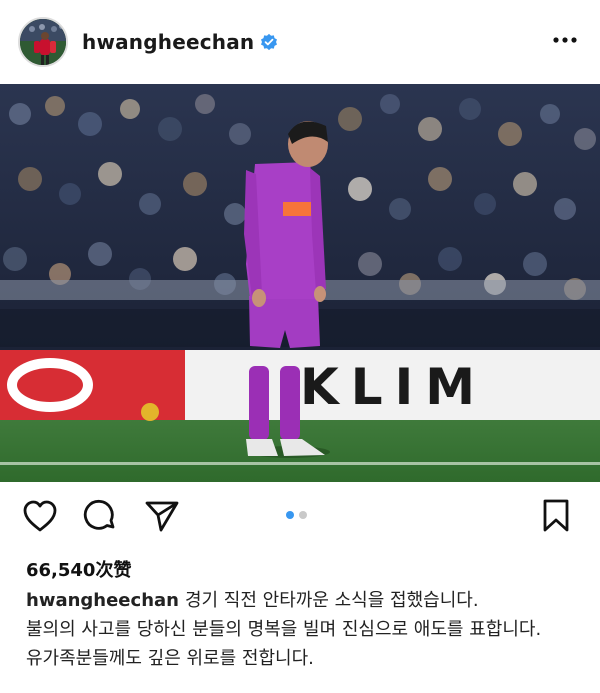 The image size is (600, 693). What do you see at coordinates (296, 515) in the screenshot?
I see `carousel-indicator` at bounding box center [296, 515].